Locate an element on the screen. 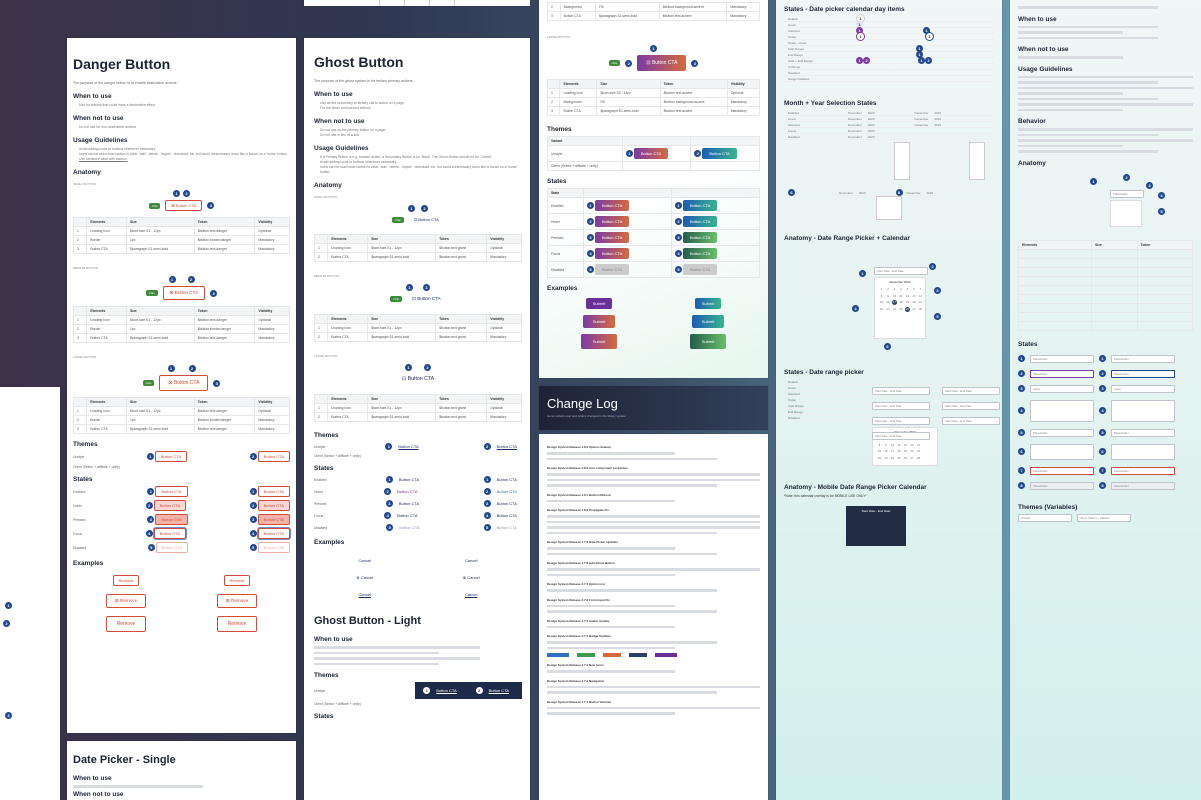 Image resolution: width=1201 pixels, height=800 pixels. ghost-button-large: ⊡ Button CTA is located at coordinates (418, 379).